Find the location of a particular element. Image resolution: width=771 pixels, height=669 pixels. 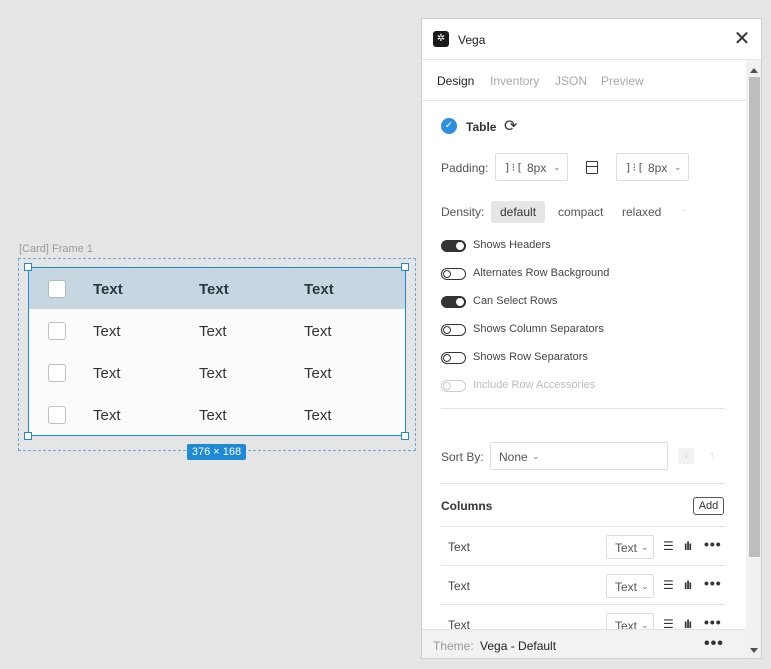

density-default: default is located at coordinates (518, 212).